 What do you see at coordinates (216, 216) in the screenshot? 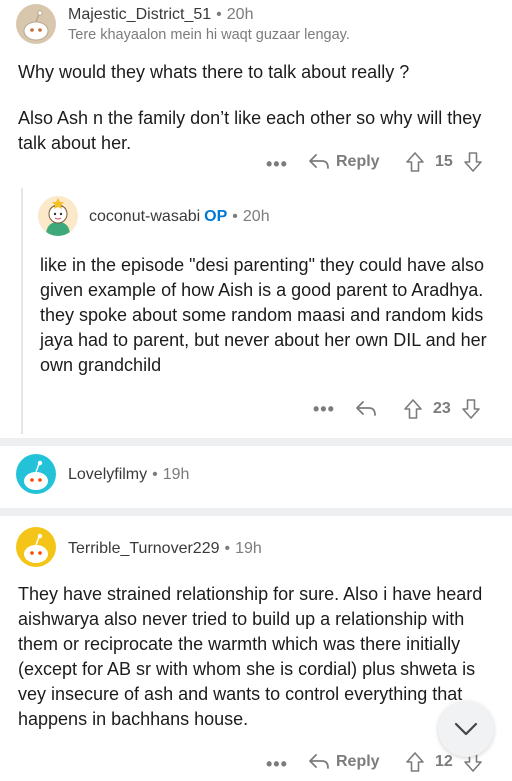
I see `op-badge: OP` at bounding box center [216, 216].